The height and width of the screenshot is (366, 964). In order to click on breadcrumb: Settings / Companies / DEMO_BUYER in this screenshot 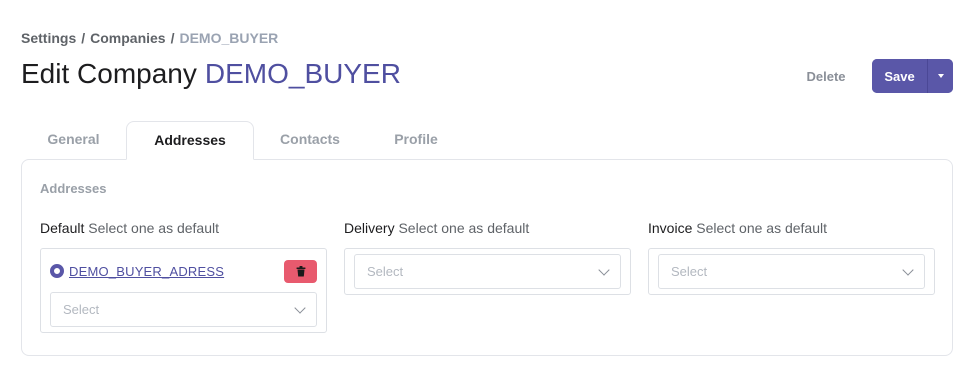, I will do `click(149, 38)`.